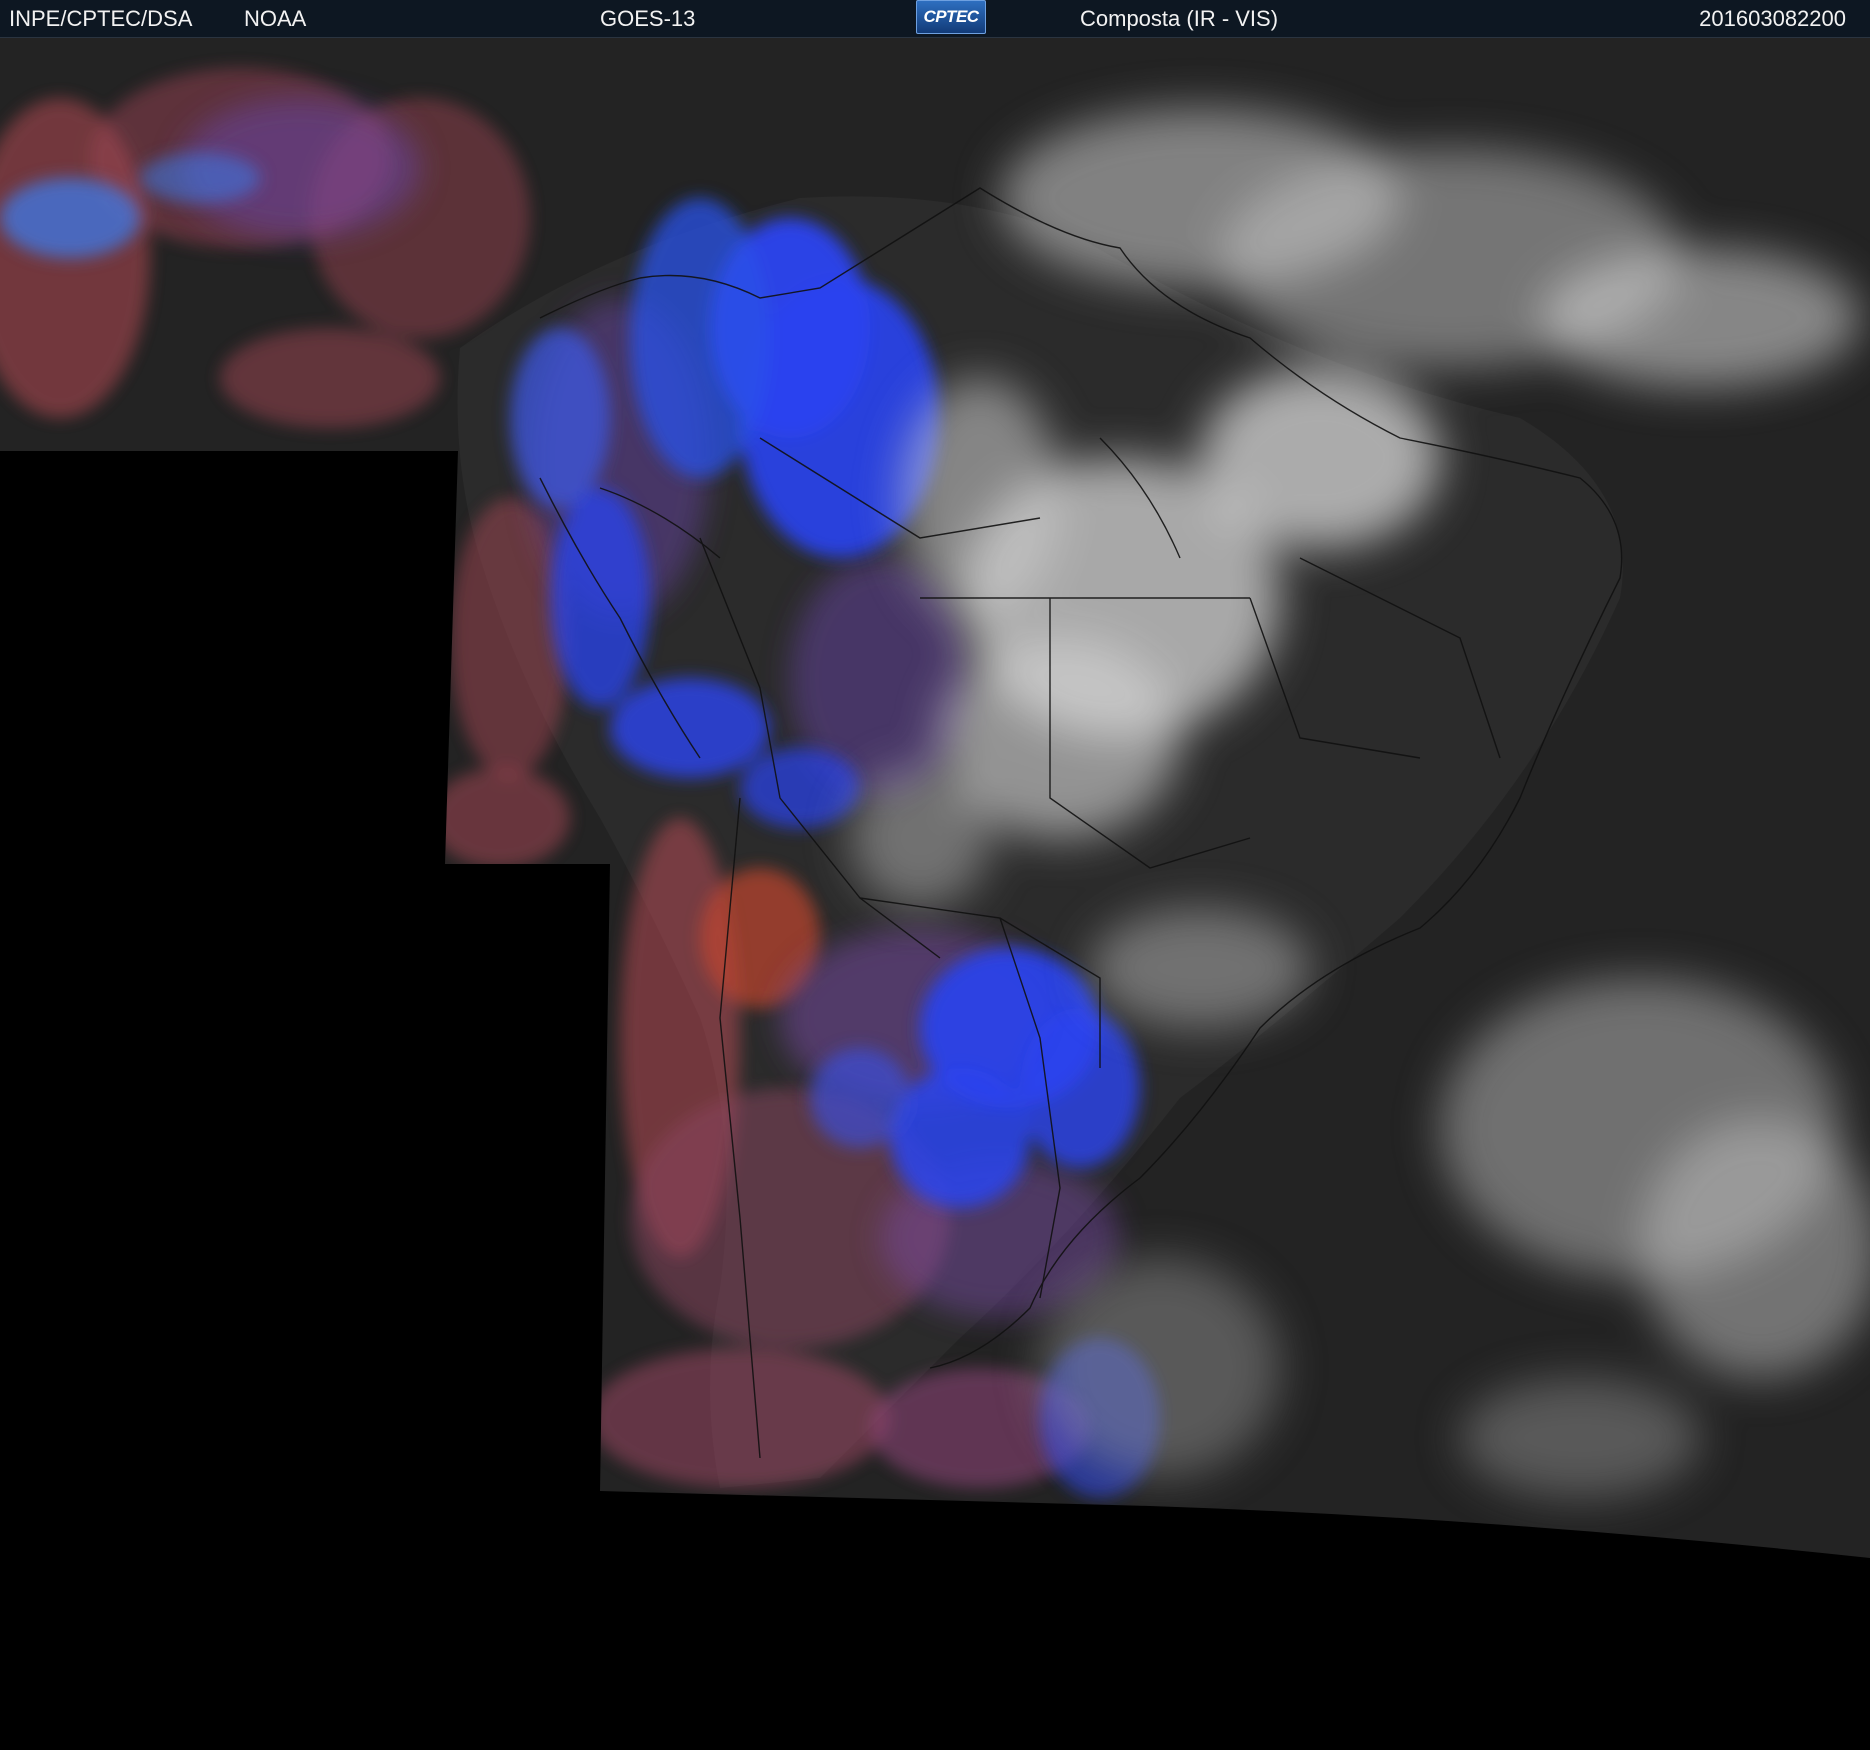  I want to click on logo-text: CPTEC, so click(951, 16).